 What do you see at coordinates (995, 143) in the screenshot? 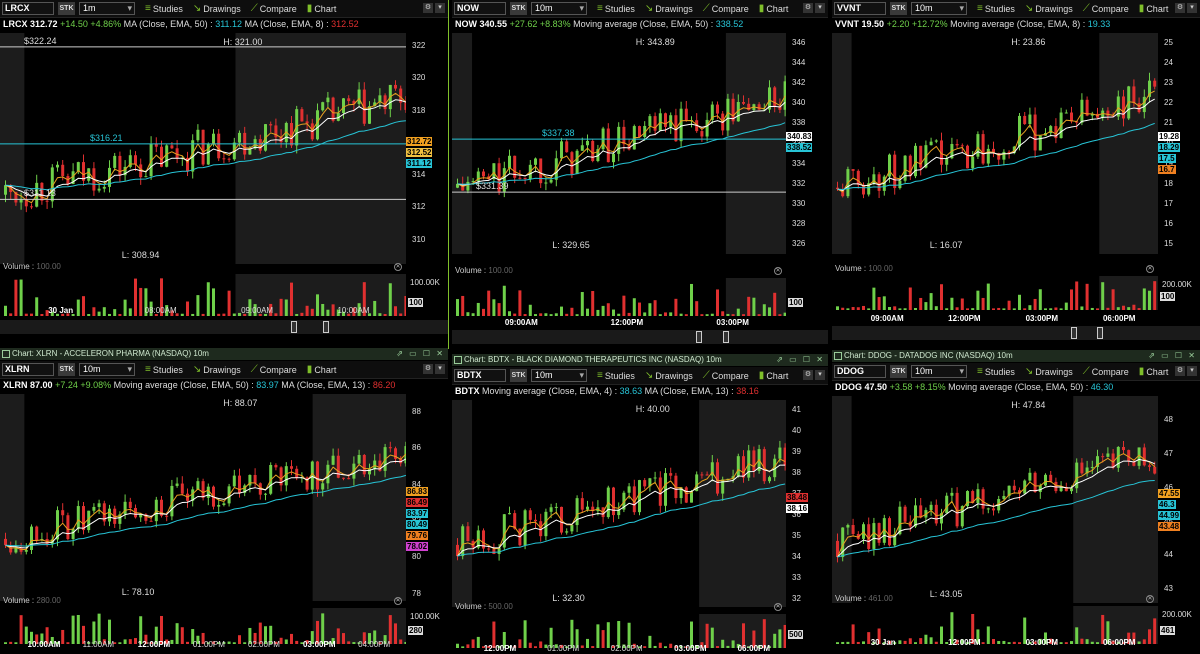
I see `price-plot: H: 23.86 L: 16.07` at bounding box center [995, 143].